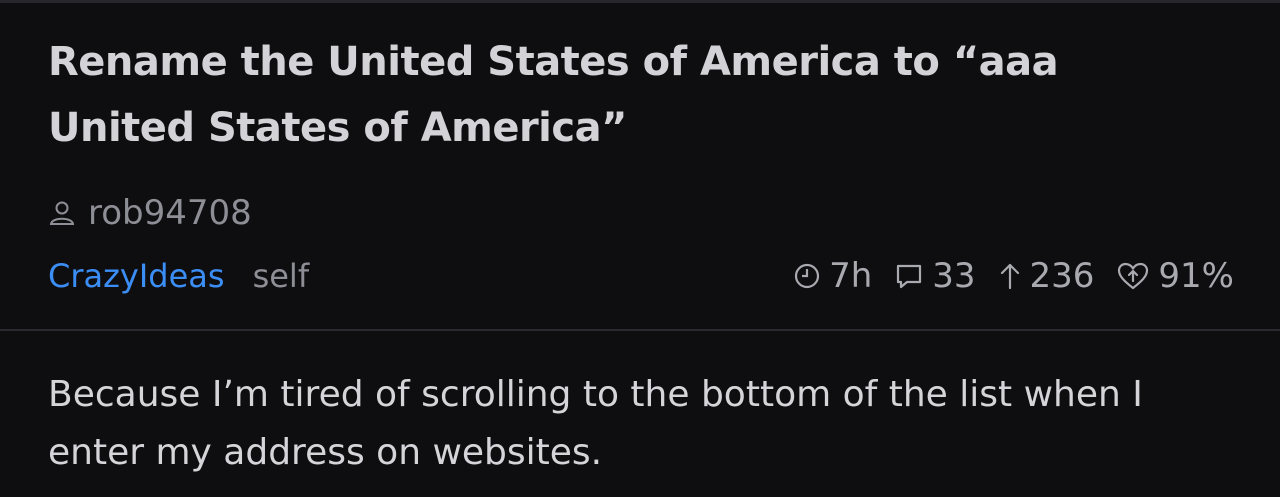 The image size is (1280, 497). I want to click on upvote-ratio: 91%, so click(1196, 276).